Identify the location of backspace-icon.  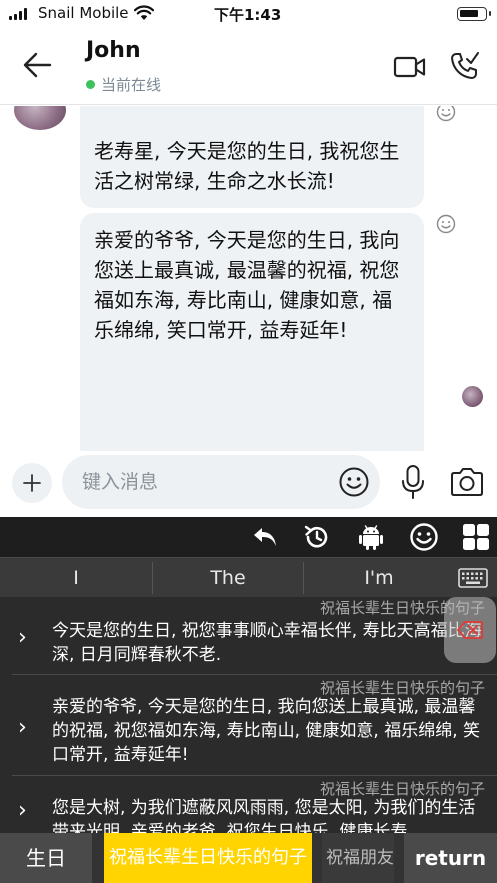
(470, 630).